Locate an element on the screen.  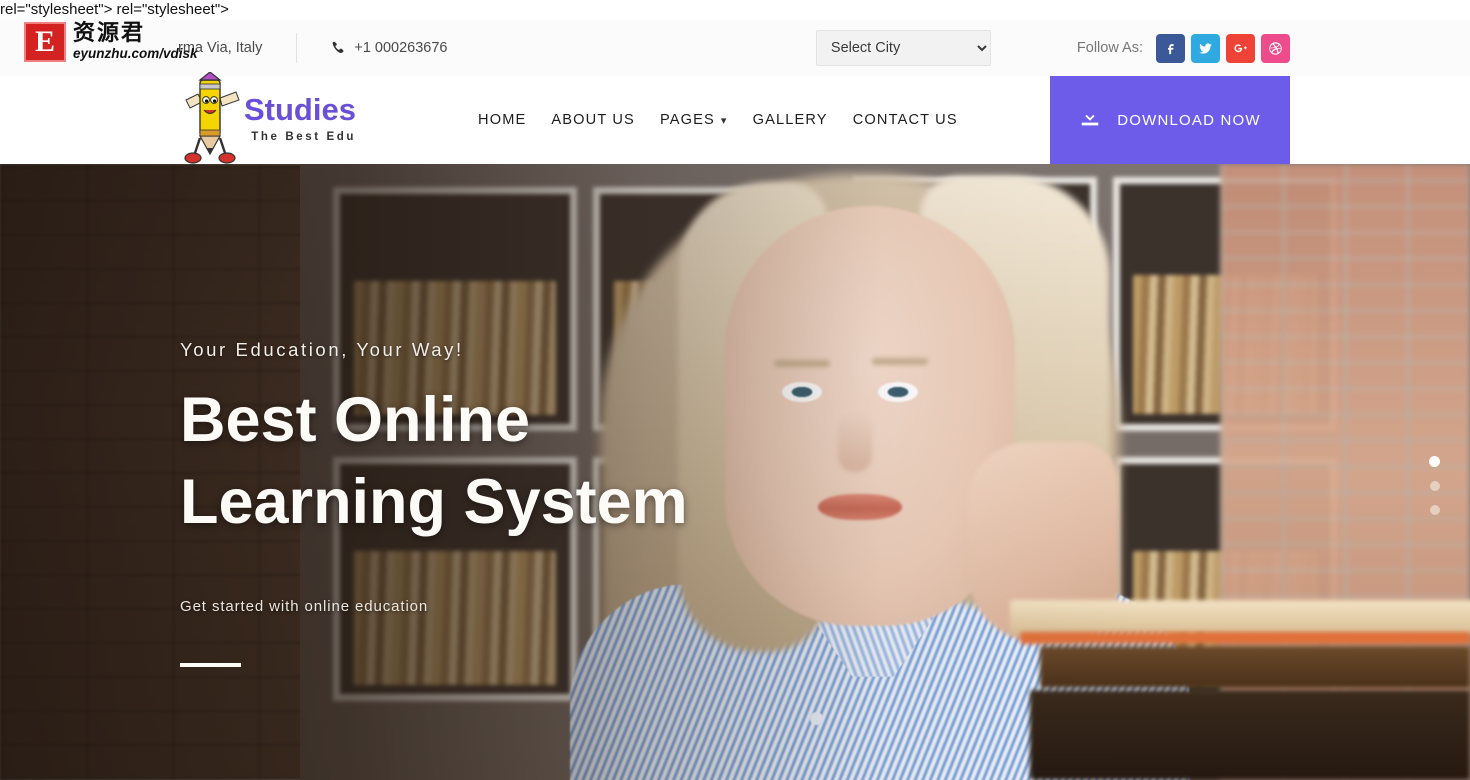
hero-description: Get started with online education is located at coordinates (304, 607).